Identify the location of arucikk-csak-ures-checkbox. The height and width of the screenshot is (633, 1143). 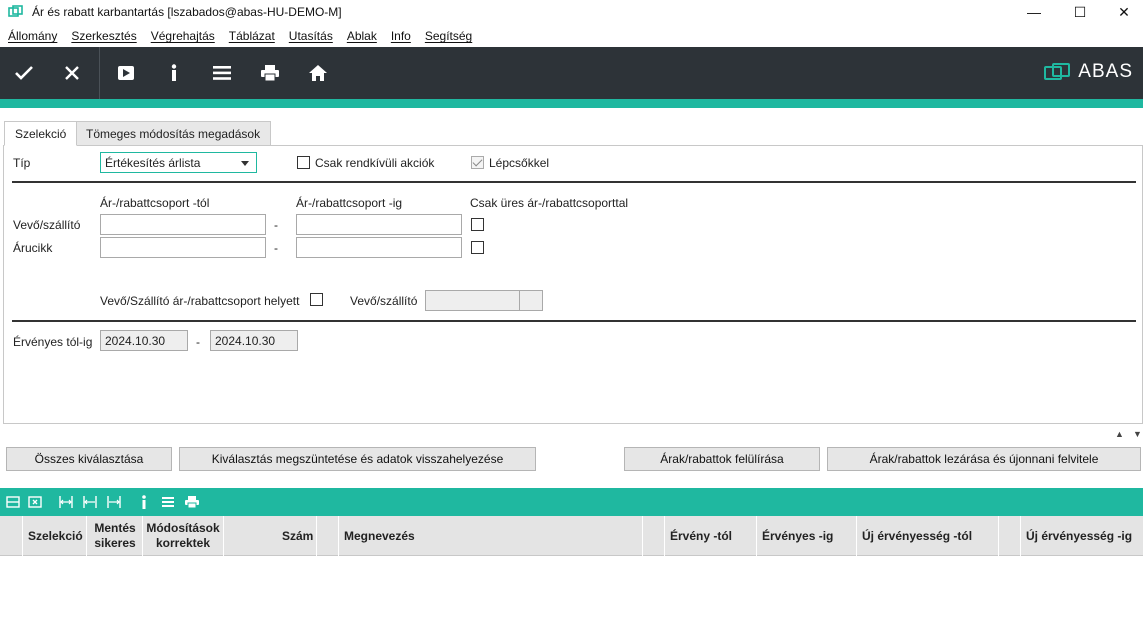
(477, 247).